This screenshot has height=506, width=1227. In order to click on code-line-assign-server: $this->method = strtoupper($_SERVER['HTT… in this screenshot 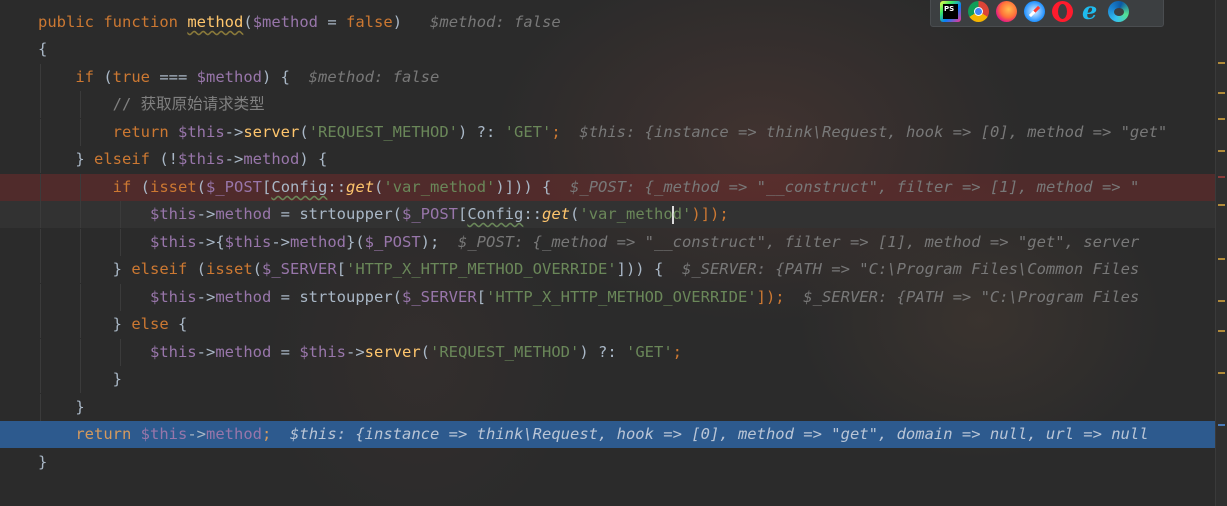, I will do `click(608, 297)`.